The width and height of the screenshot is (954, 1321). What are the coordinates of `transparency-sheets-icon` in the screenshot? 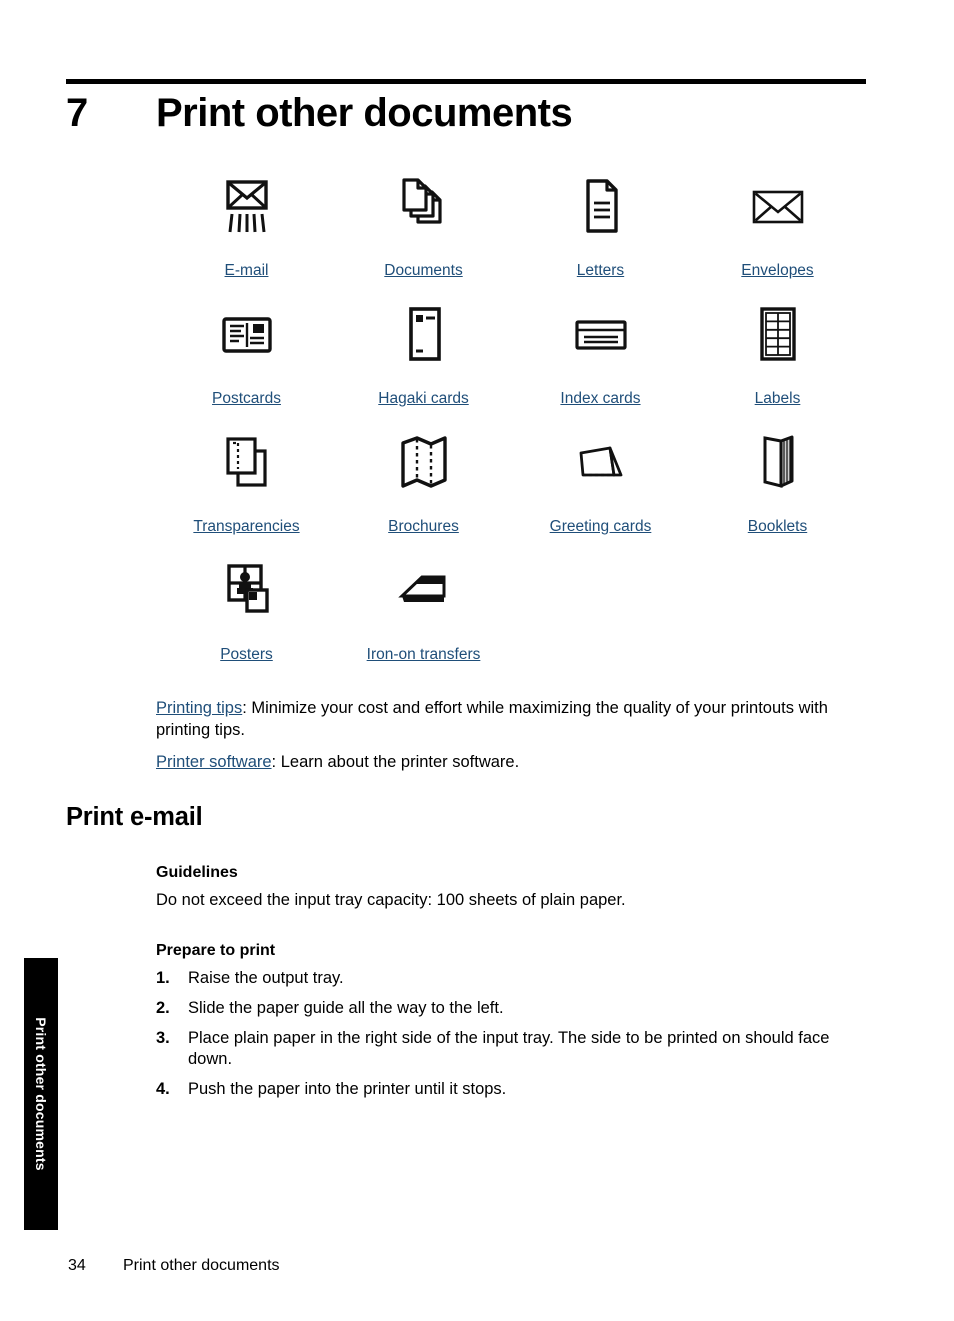 It's located at (247, 462).